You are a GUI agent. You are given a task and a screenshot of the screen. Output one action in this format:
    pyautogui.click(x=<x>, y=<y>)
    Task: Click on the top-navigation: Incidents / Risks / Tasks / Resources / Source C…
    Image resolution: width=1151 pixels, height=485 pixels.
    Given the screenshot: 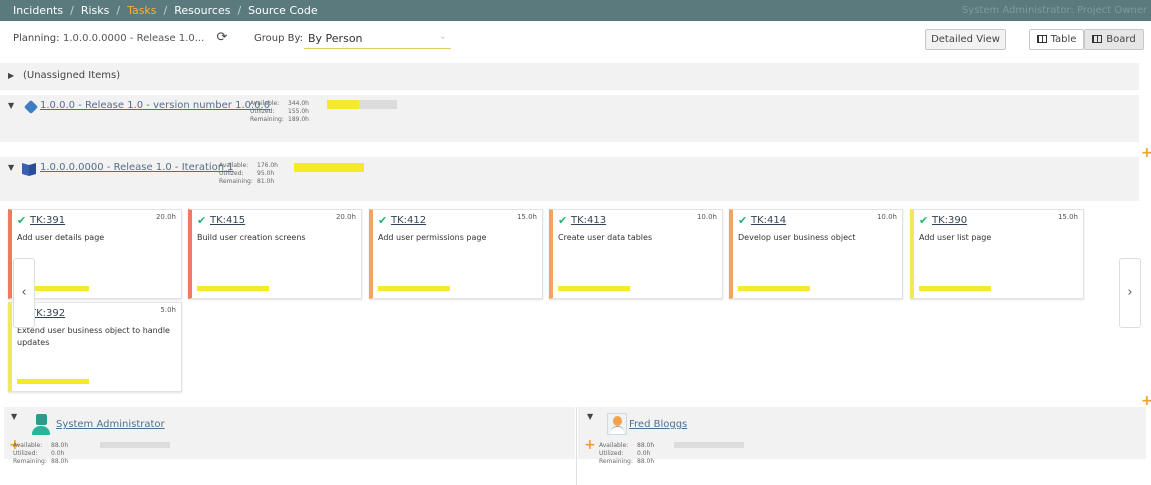 What is the action you would take?
    pyautogui.click(x=575, y=10)
    